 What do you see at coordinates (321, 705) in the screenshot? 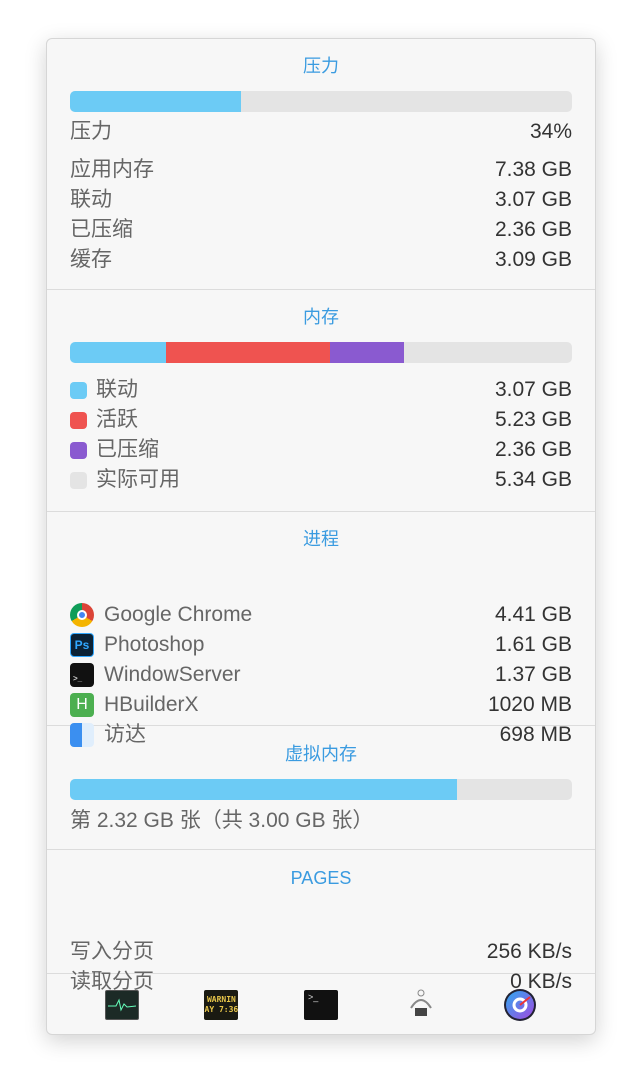
I see `process-row: H HBuilderX 1020 MB` at bounding box center [321, 705].